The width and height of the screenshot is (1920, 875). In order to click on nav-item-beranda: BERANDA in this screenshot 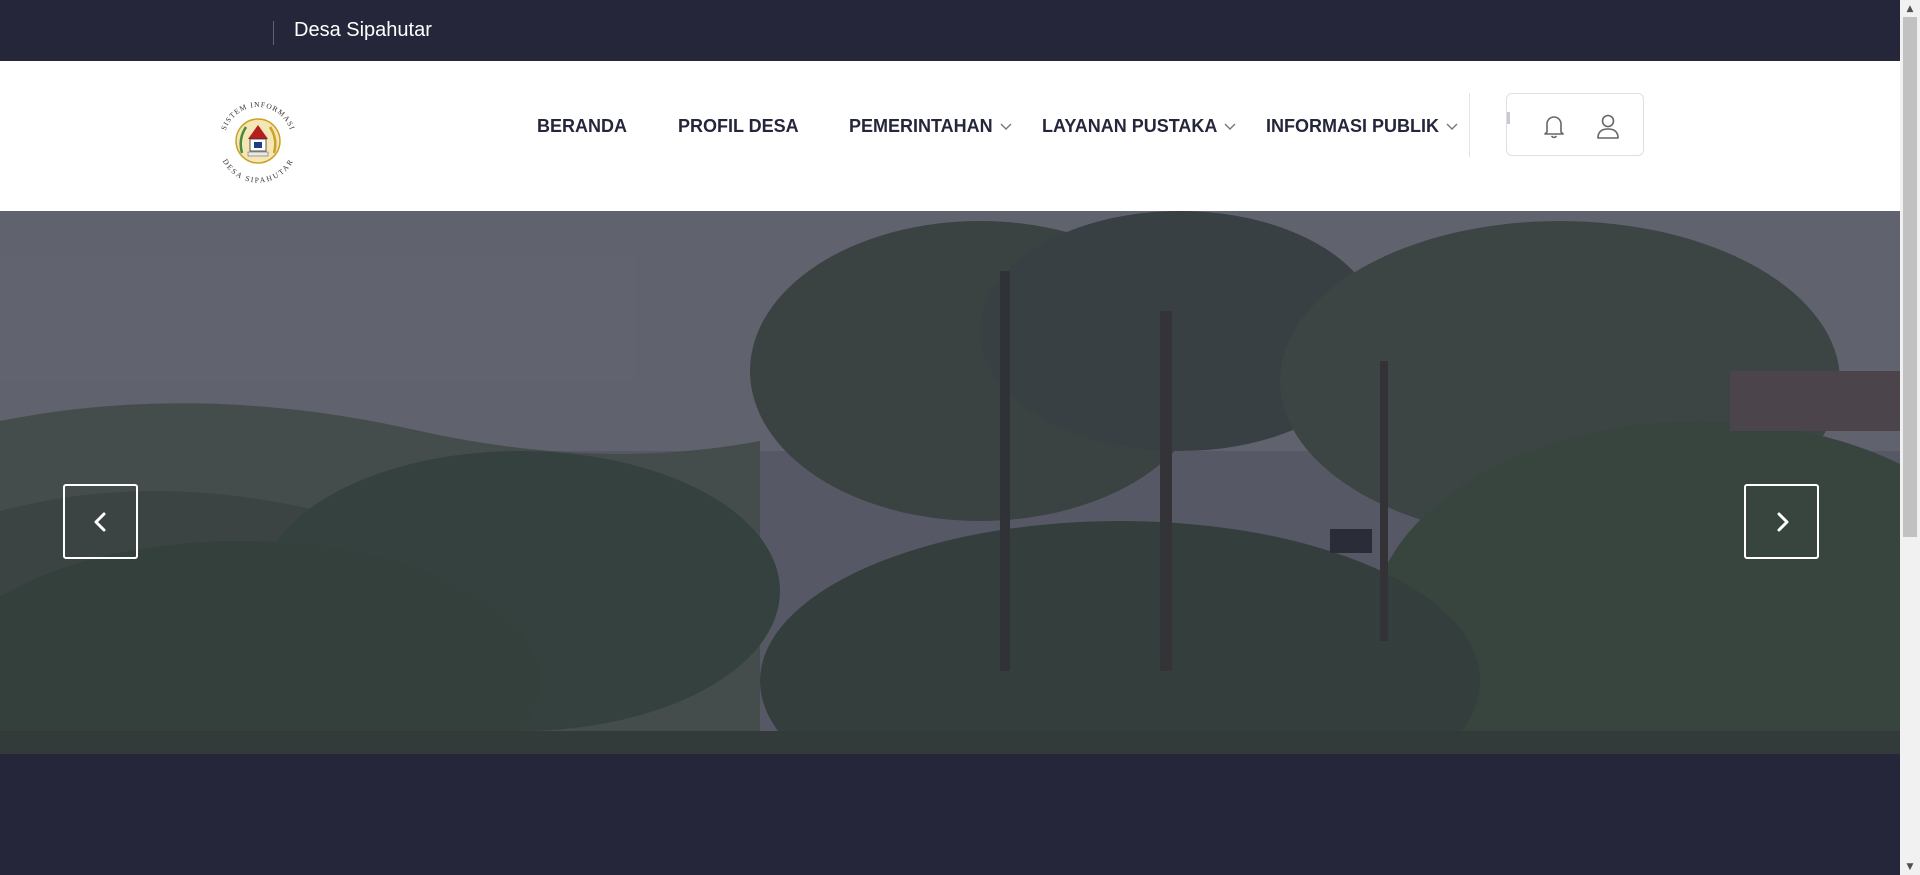, I will do `click(582, 126)`.